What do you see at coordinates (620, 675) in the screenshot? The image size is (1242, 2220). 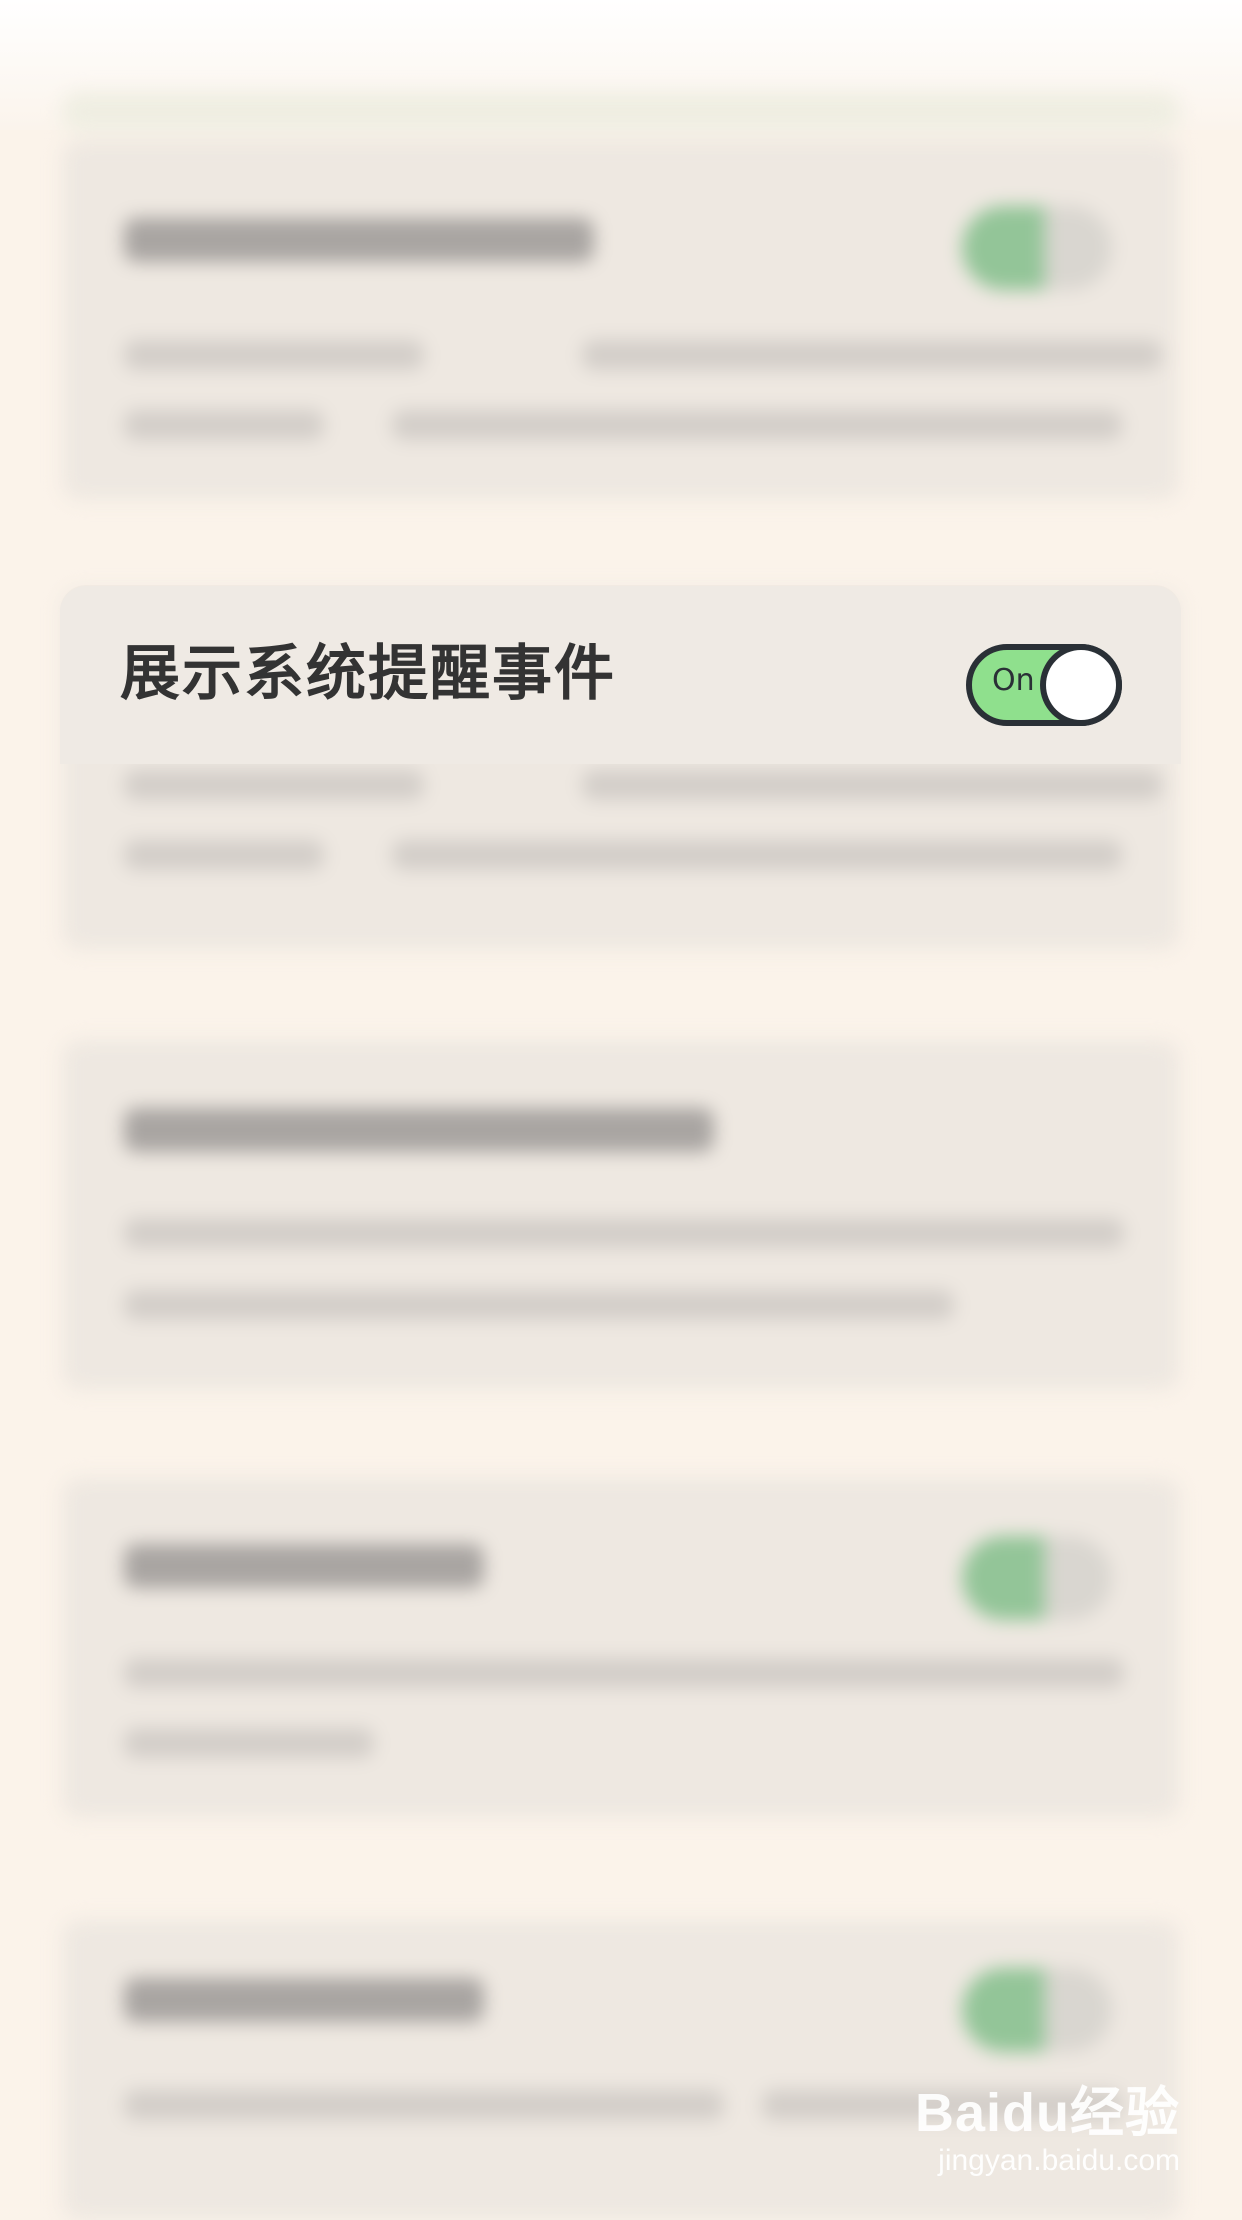 I see `system-reminder-setting-row: 展示系统提醒事件 On` at bounding box center [620, 675].